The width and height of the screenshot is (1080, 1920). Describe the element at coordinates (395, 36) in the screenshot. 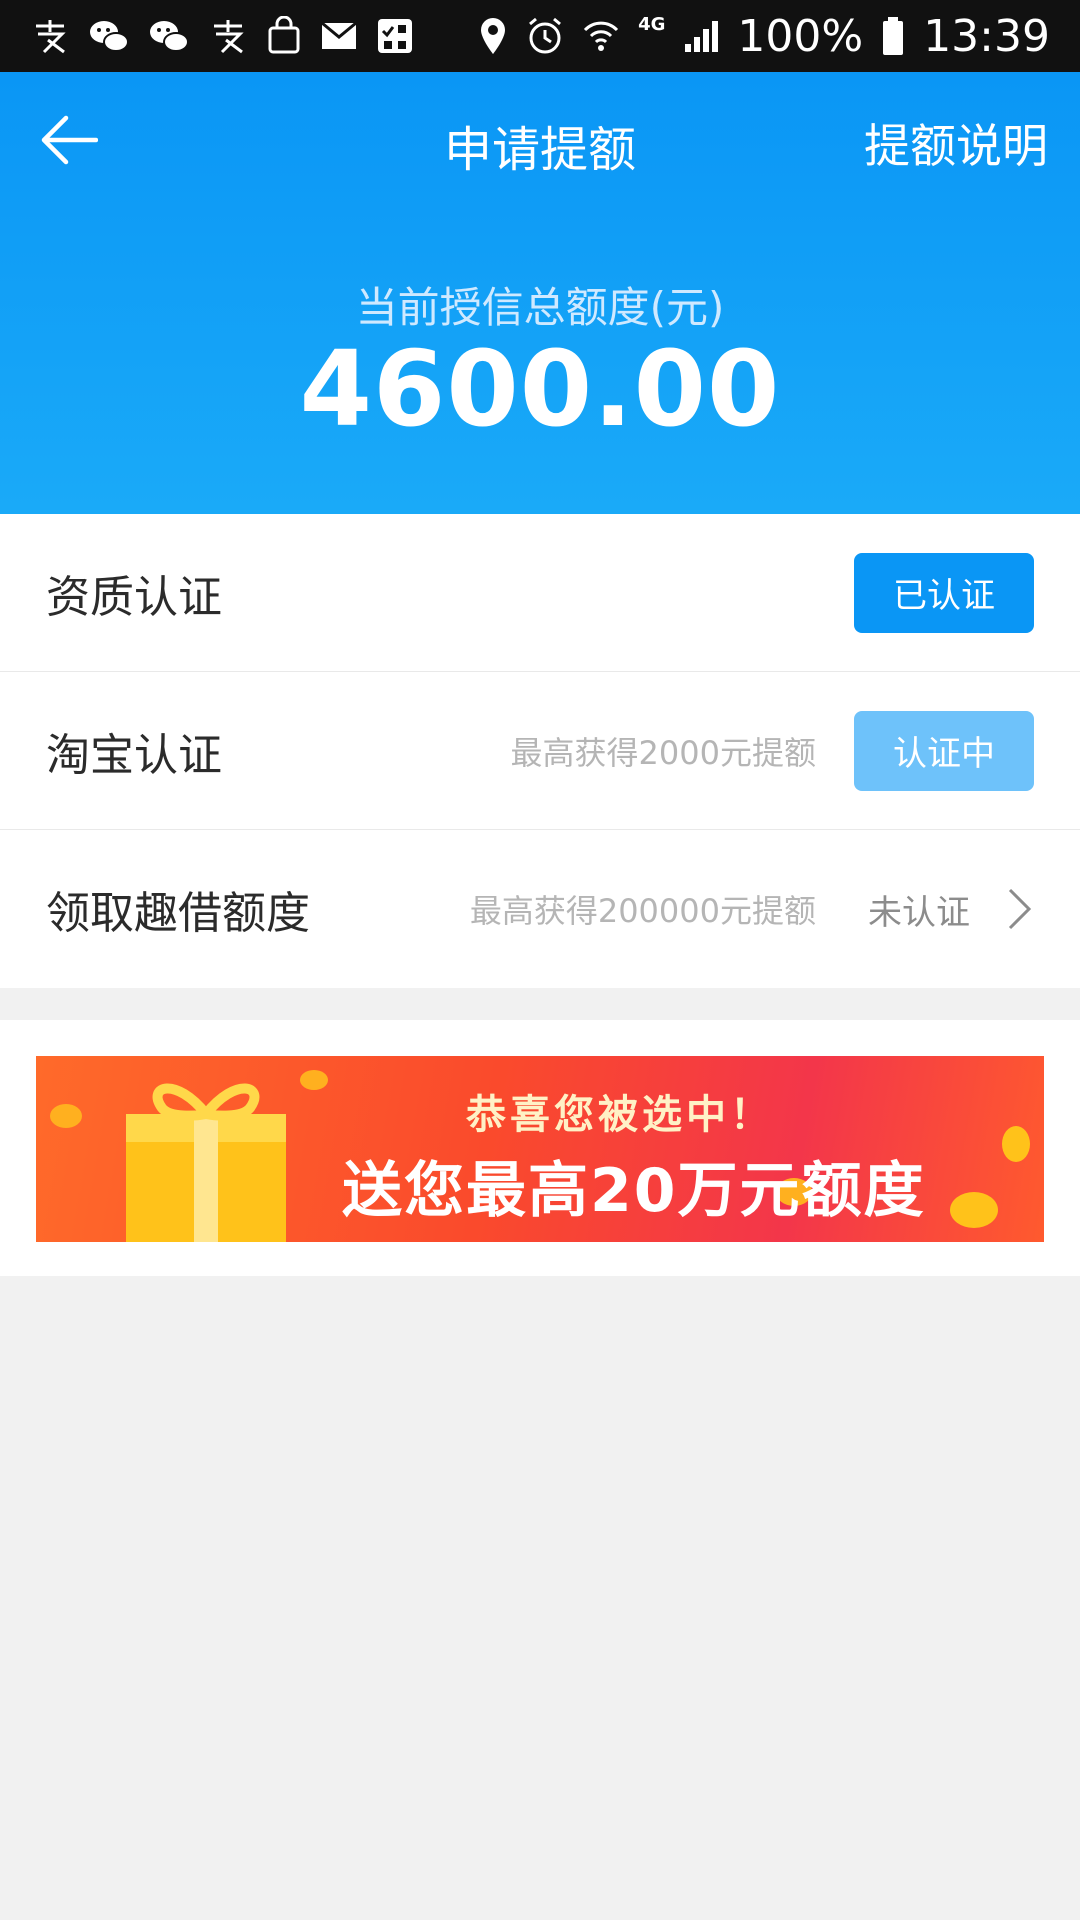

I see `checklist-icon` at that location.